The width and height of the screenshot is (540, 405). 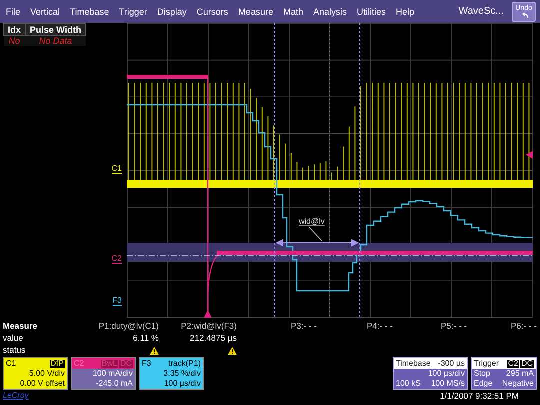 I want to click on timebase-delay: -300 µs, so click(x=451, y=363).